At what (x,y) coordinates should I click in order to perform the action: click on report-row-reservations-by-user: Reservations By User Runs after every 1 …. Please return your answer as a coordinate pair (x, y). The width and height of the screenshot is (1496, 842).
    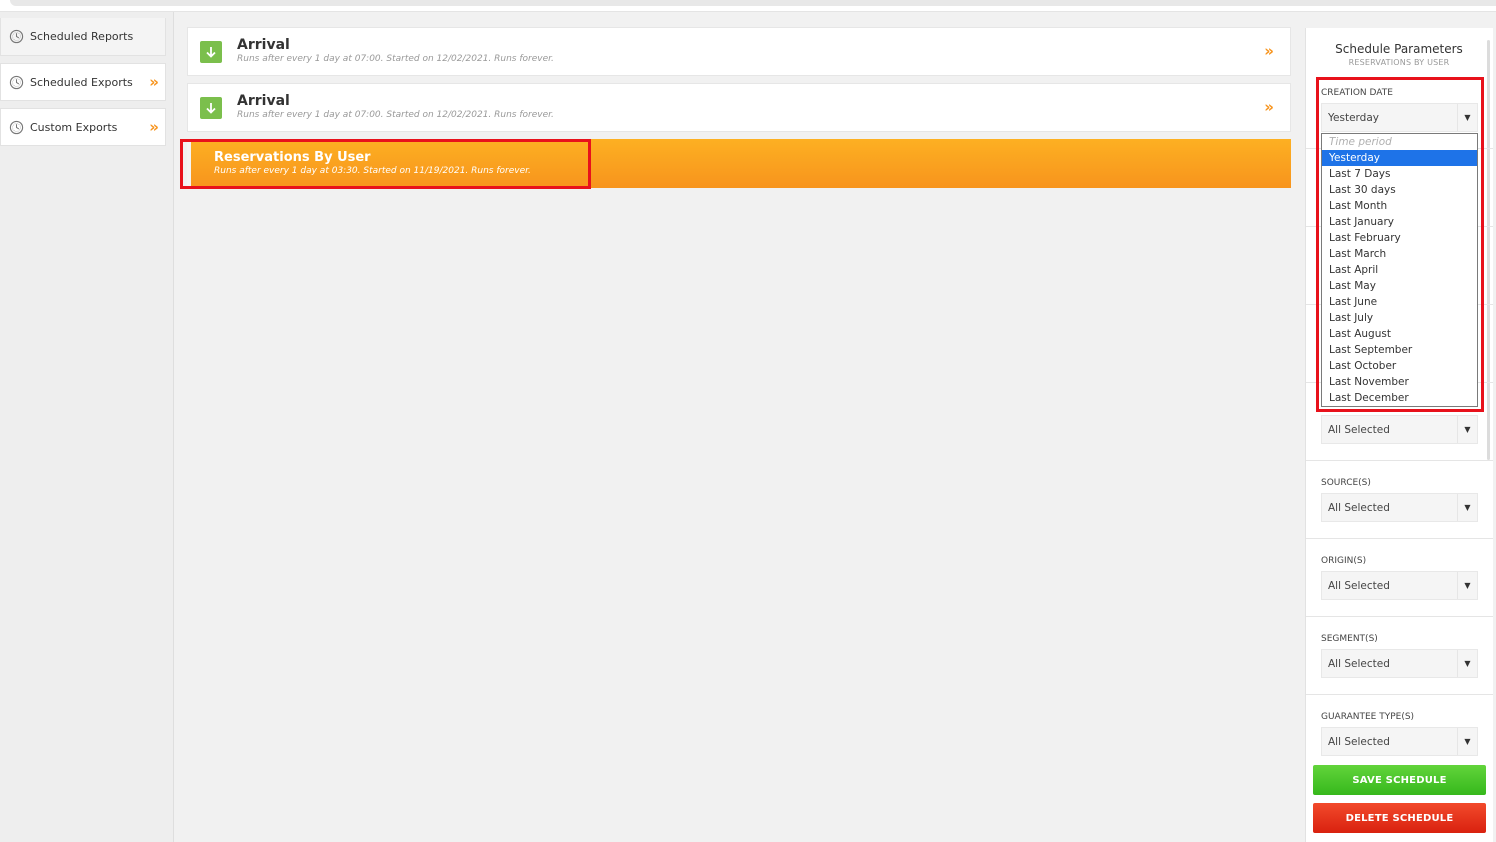
    Looking at the image, I should click on (739, 163).